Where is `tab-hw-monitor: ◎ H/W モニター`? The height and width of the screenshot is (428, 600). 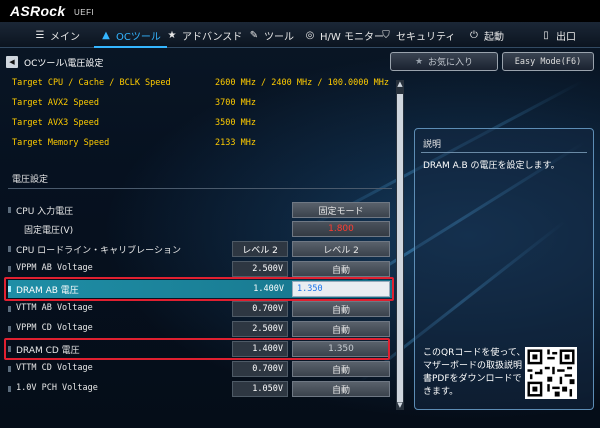
tab-hw-monitor: ◎ H/W モニター is located at coordinates (344, 35).